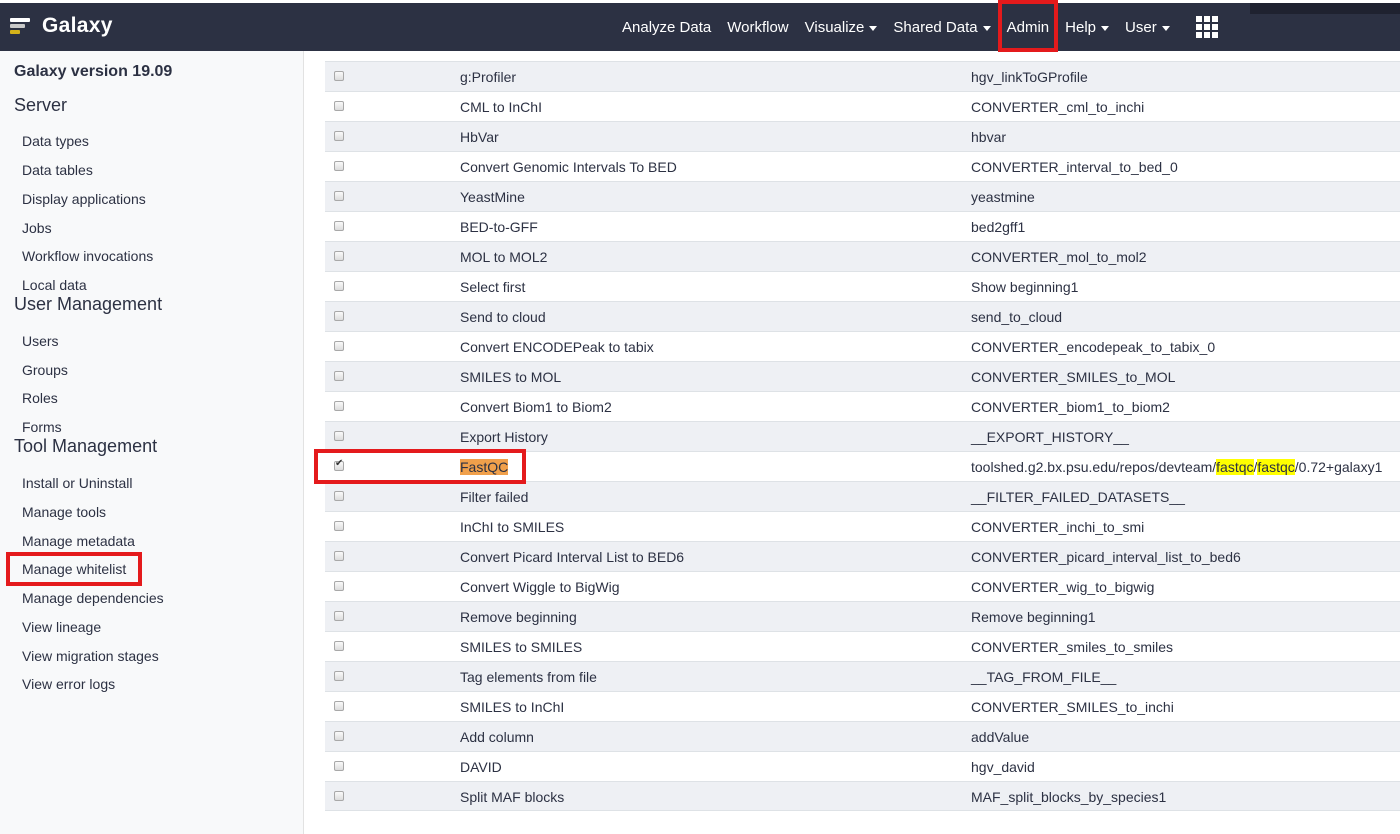  Describe the element at coordinates (511, 377) in the screenshot. I see `tool-name-text: SMILES to MOL` at that location.